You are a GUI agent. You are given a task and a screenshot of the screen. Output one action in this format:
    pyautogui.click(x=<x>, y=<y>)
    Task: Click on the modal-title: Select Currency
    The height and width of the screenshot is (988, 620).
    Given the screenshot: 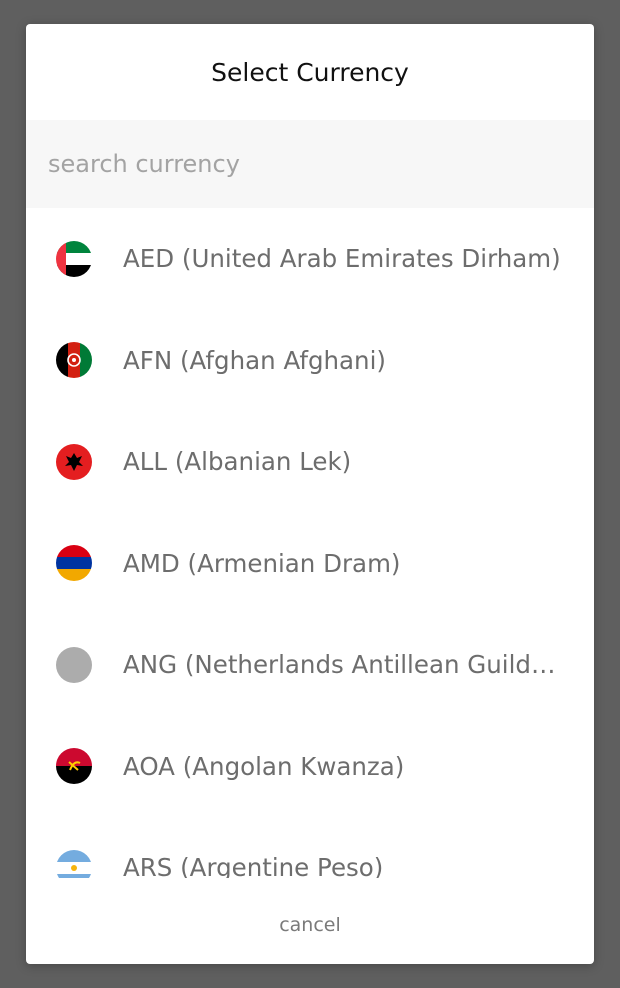 What is the action you would take?
    pyautogui.click(x=310, y=72)
    